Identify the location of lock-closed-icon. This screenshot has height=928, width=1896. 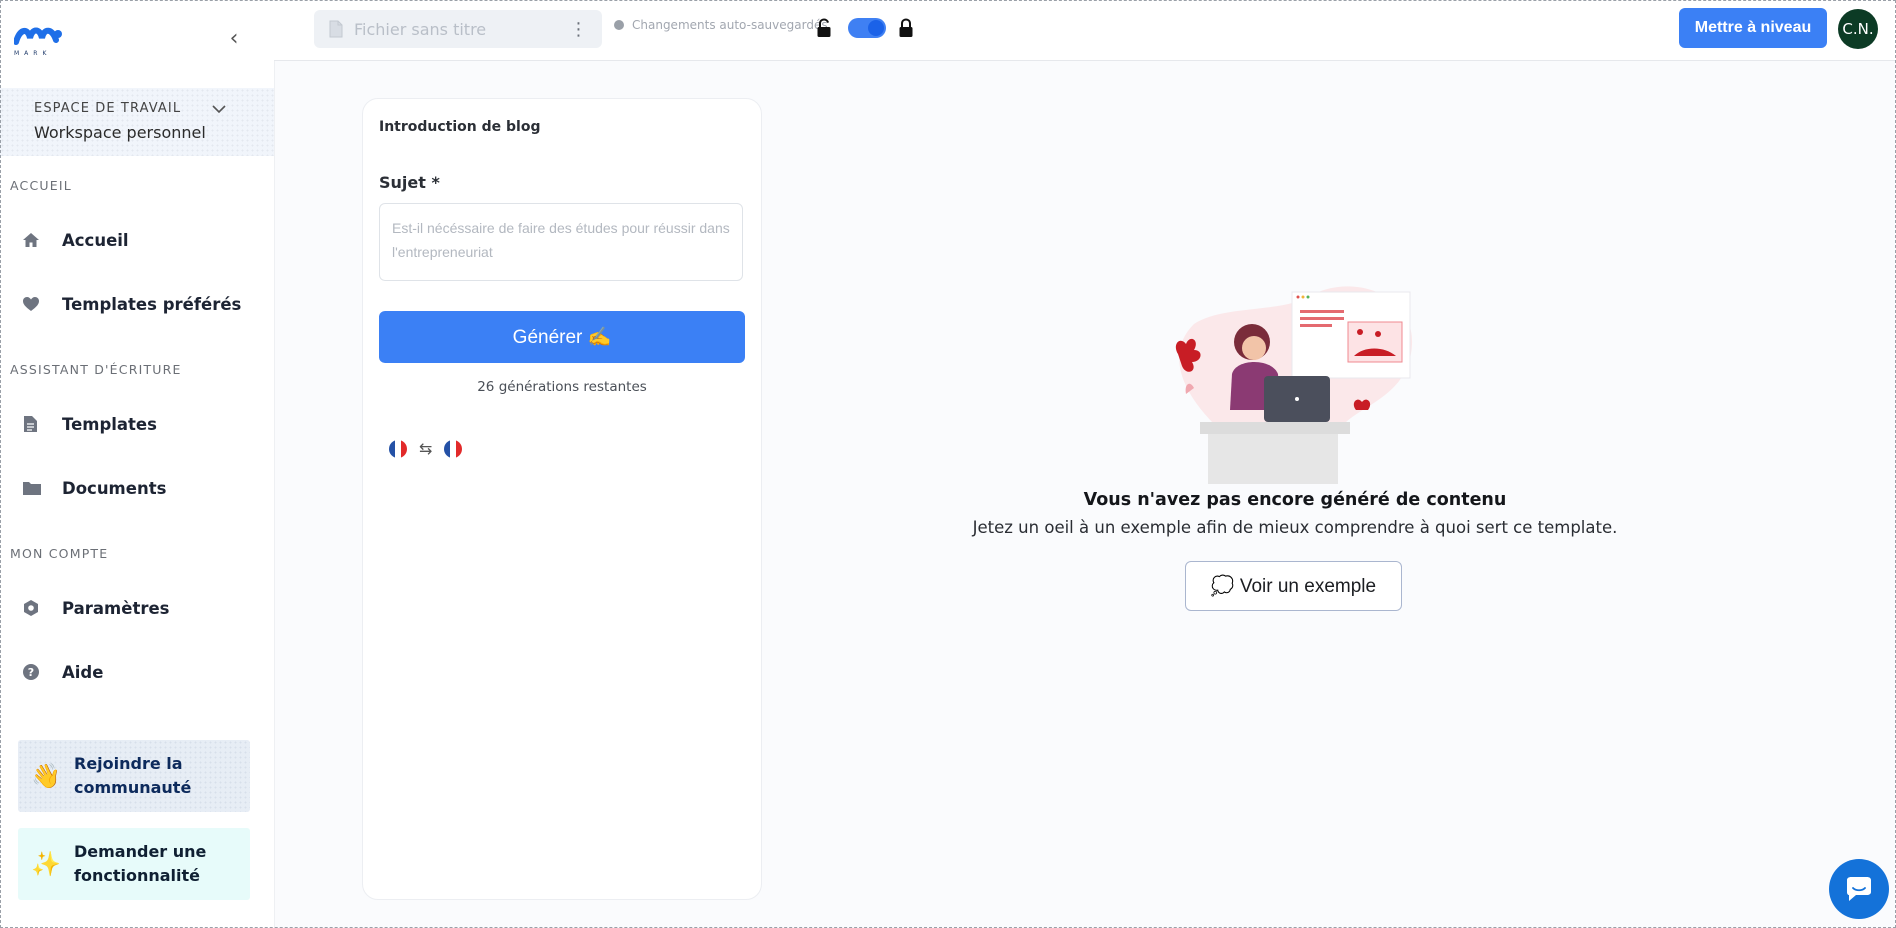
(906, 27).